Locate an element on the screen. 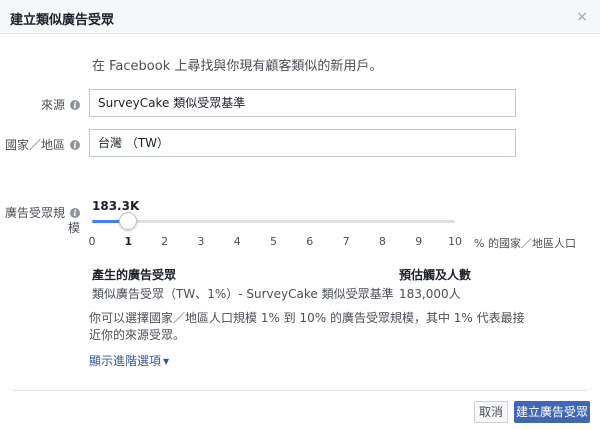 This screenshot has width=600, height=430. country-input: 台灣 （TW） is located at coordinates (302, 143).